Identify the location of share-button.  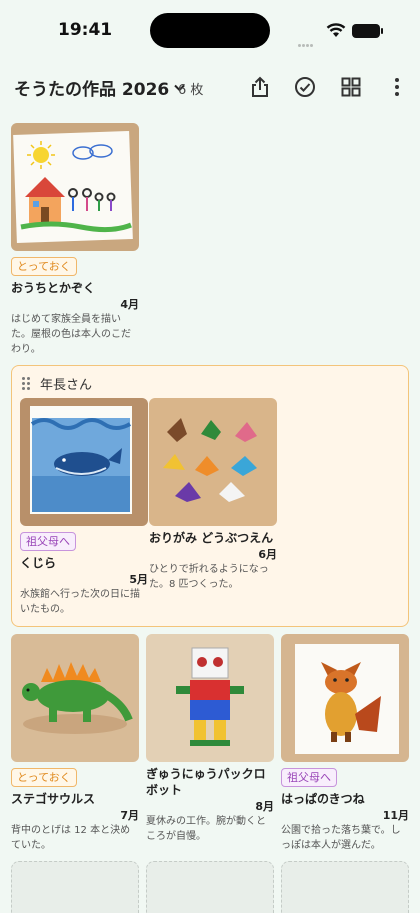
(260, 87).